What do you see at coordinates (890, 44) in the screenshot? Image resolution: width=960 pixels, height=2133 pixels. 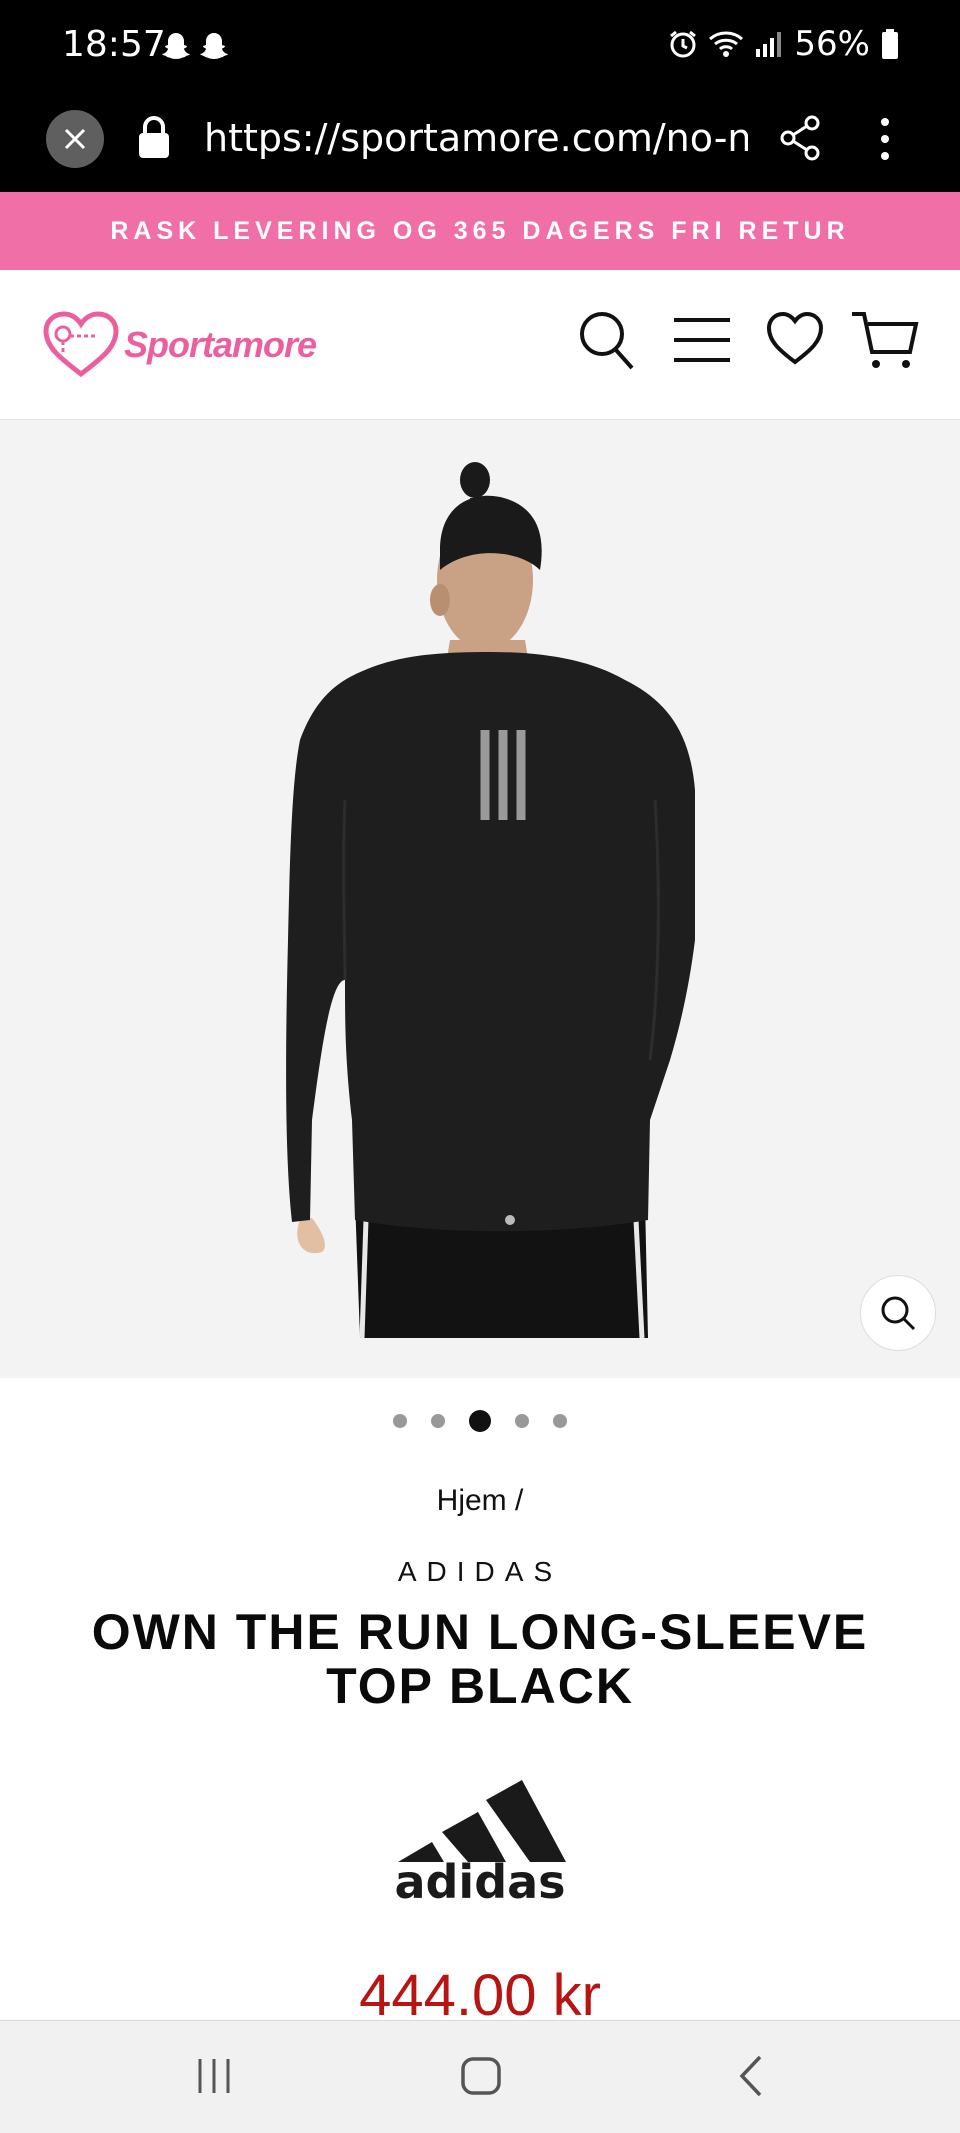 I see `battery-icon` at bounding box center [890, 44].